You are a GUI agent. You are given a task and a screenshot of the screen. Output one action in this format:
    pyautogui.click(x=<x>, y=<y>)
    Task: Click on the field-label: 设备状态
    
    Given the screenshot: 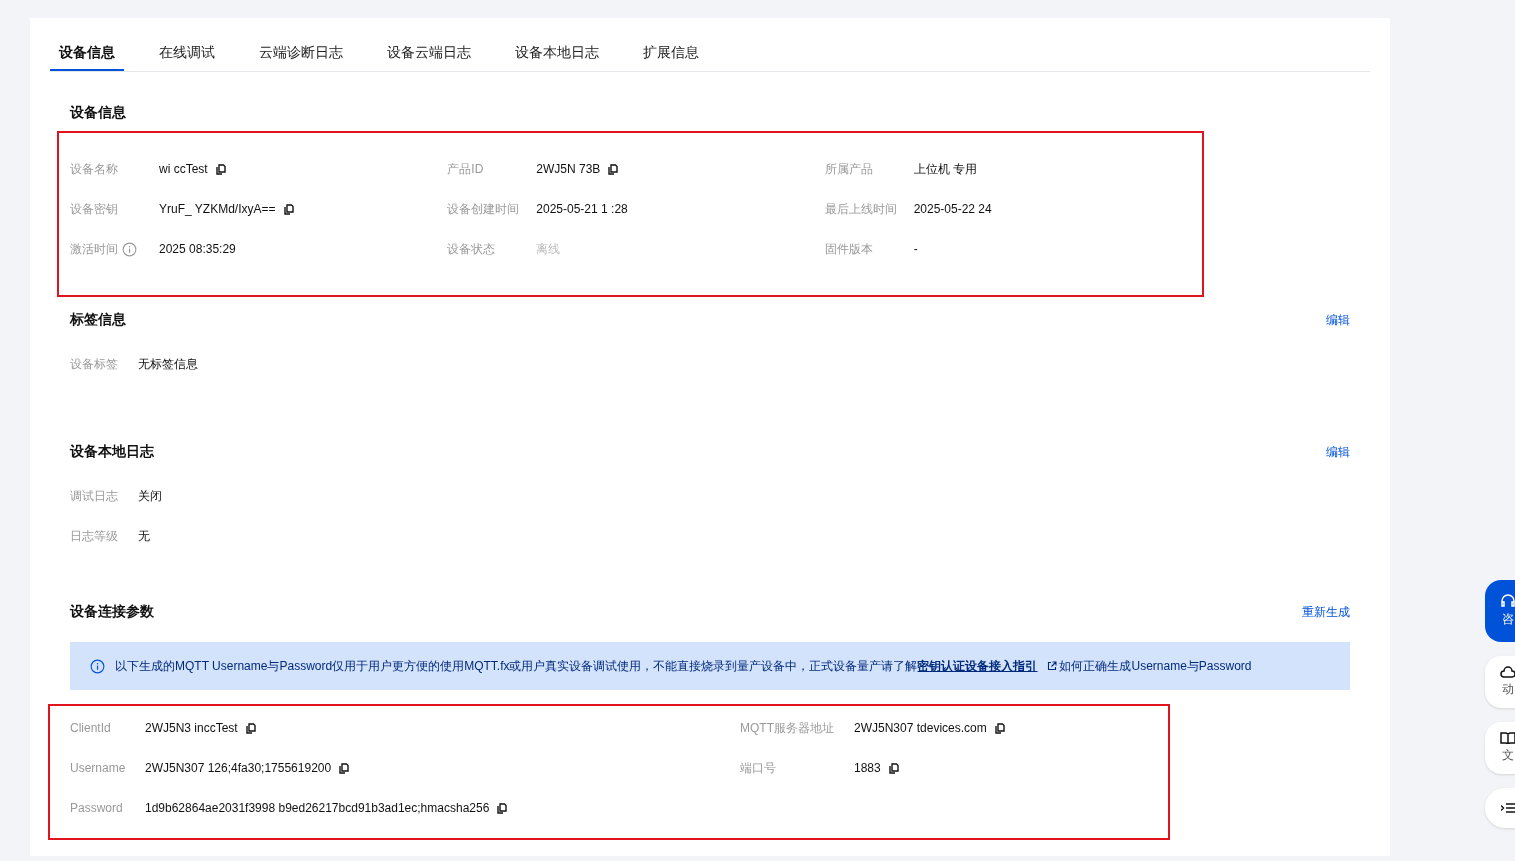 What is the action you would take?
    pyautogui.click(x=471, y=249)
    